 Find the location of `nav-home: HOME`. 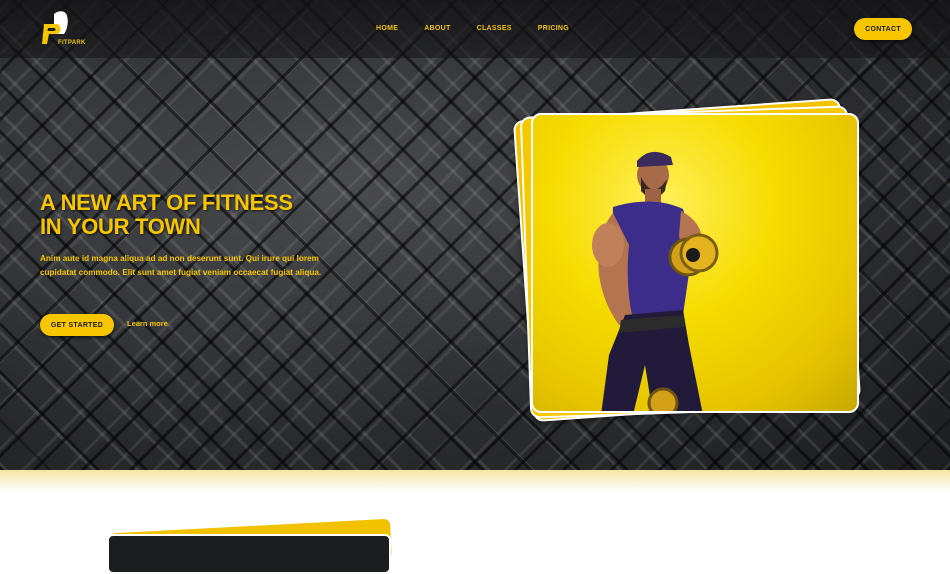

nav-home: HOME is located at coordinates (387, 28).